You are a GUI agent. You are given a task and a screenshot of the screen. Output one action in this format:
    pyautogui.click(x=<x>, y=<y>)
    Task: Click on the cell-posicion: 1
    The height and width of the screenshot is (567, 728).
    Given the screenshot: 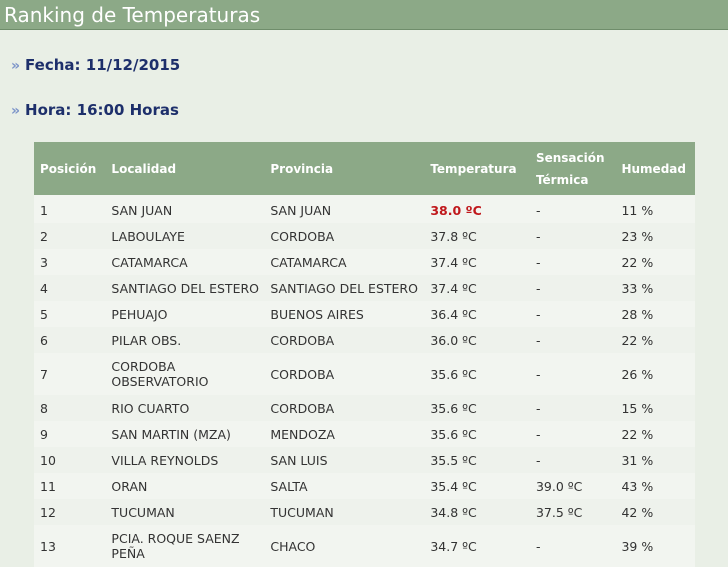 What is the action you would take?
    pyautogui.click(x=70, y=209)
    